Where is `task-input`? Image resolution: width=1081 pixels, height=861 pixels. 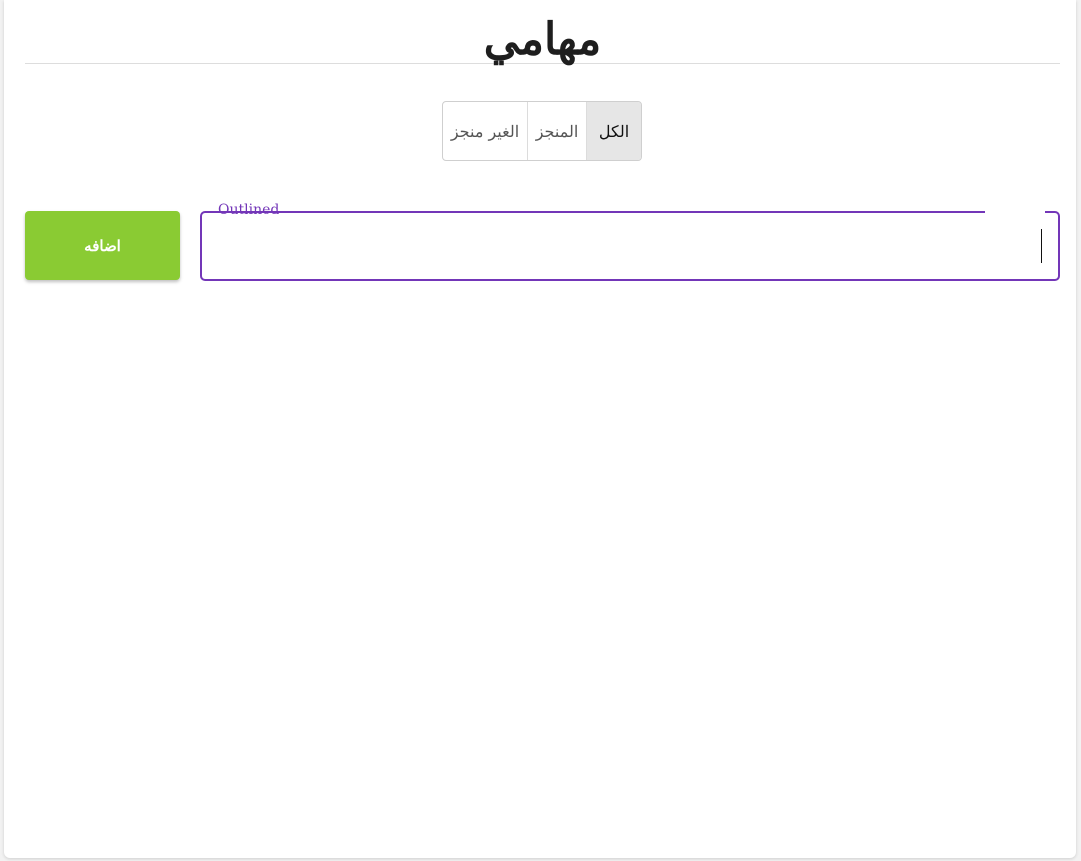 task-input is located at coordinates (630, 246).